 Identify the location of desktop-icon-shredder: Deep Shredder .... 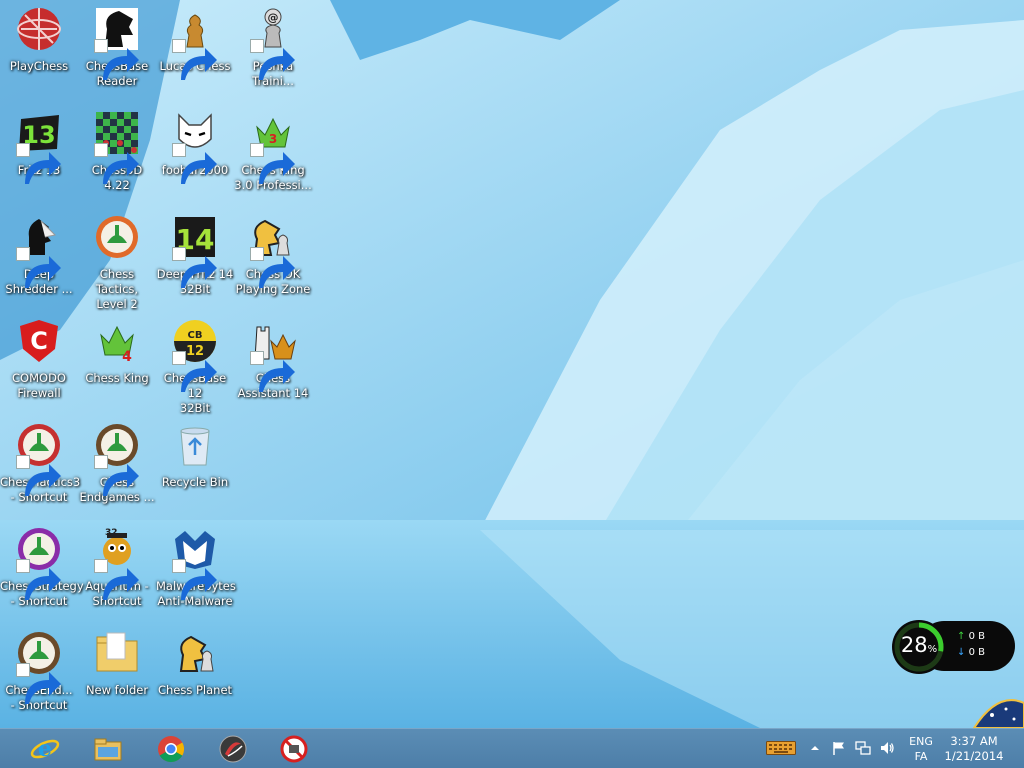
(39, 260).